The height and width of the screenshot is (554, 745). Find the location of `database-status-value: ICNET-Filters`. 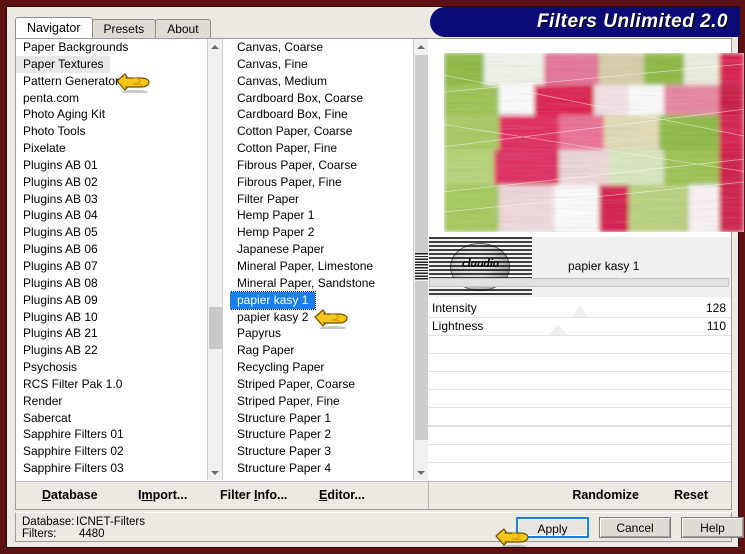

database-status-value: ICNET-Filters is located at coordinates (110, 522).